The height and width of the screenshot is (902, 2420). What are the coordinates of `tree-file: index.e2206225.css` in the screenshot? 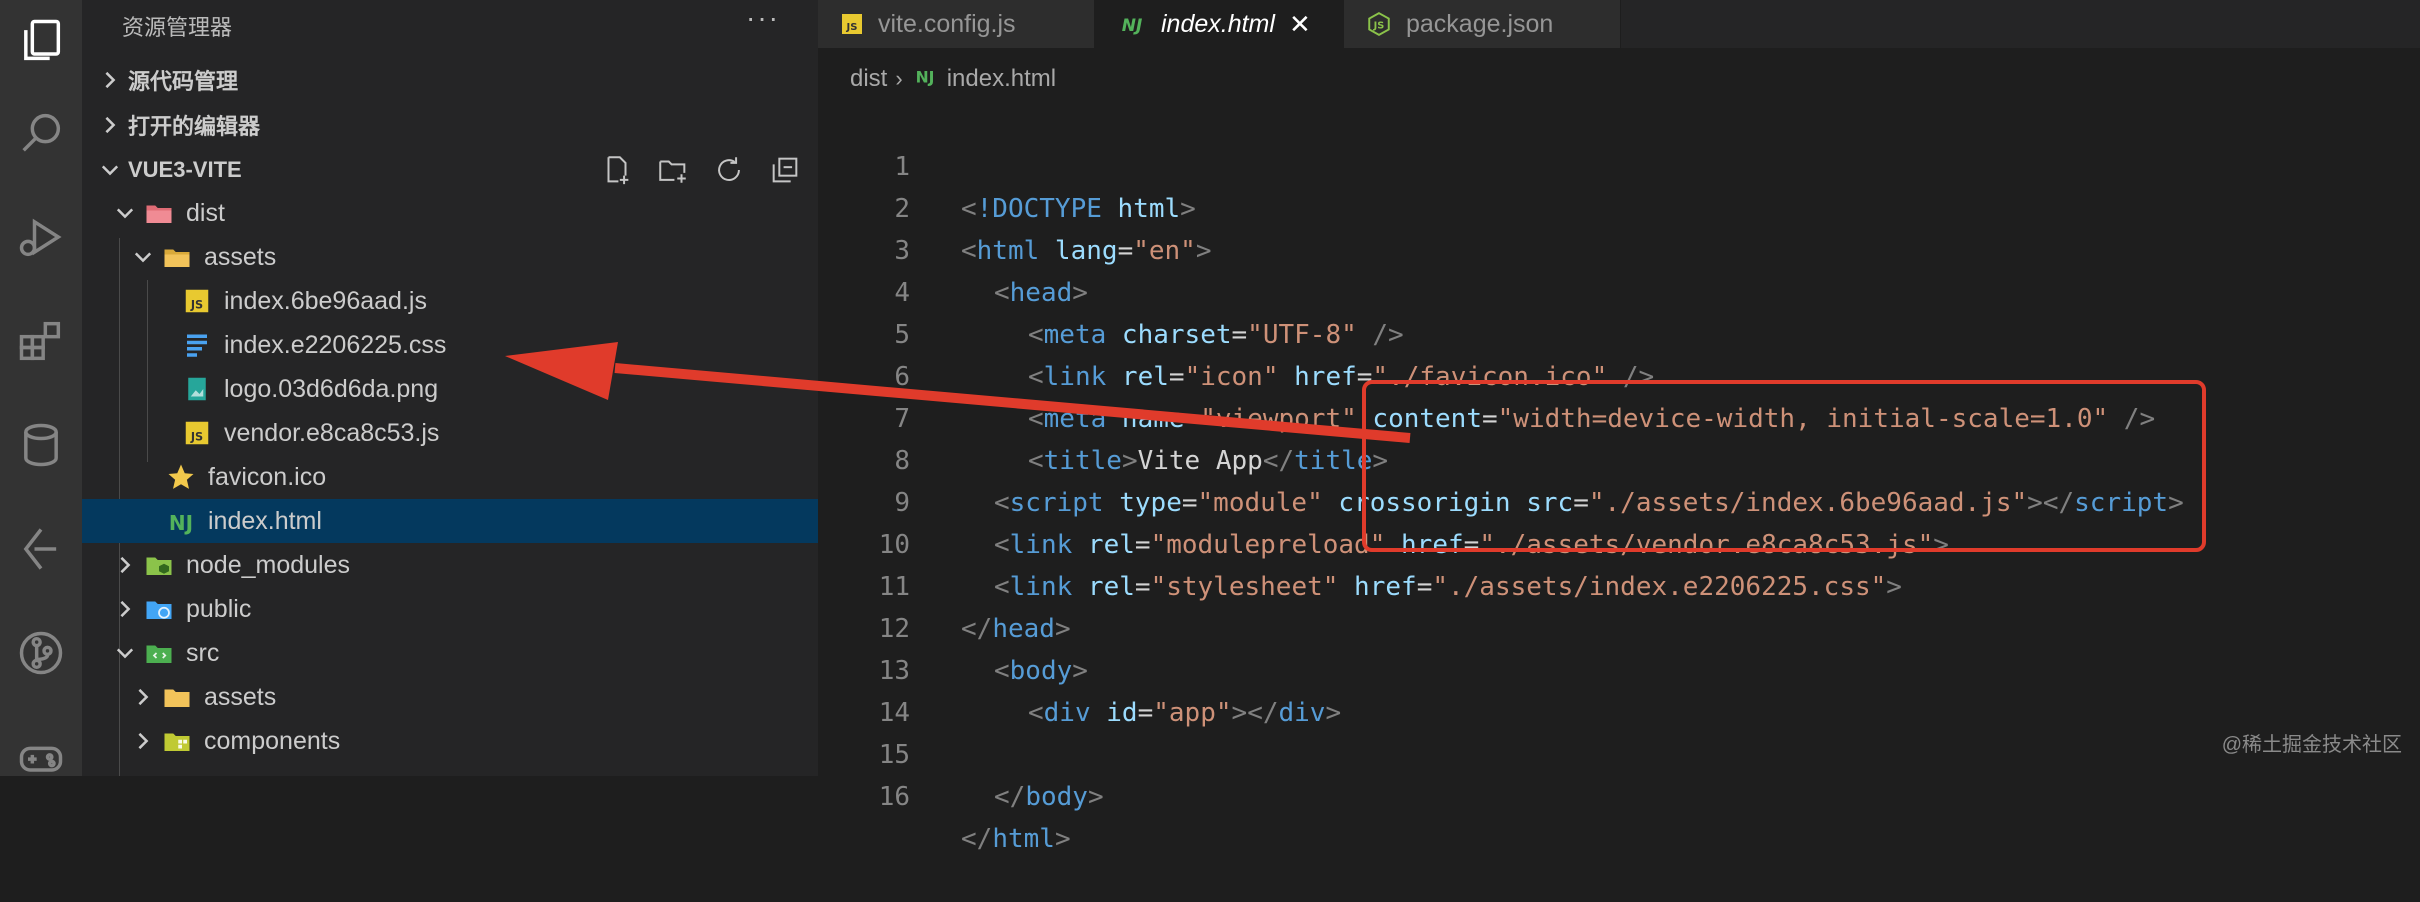 It's located at (450, 345).